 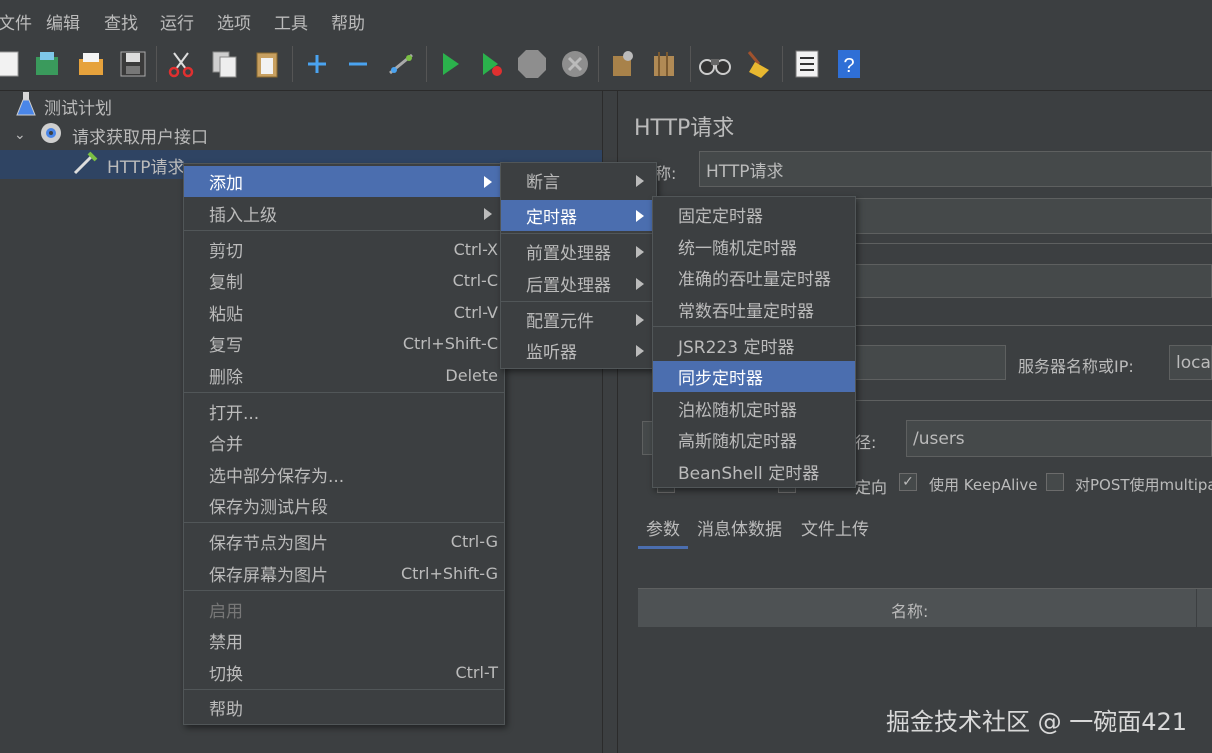 I want to click on search-icon, so click(x=715, y=64).